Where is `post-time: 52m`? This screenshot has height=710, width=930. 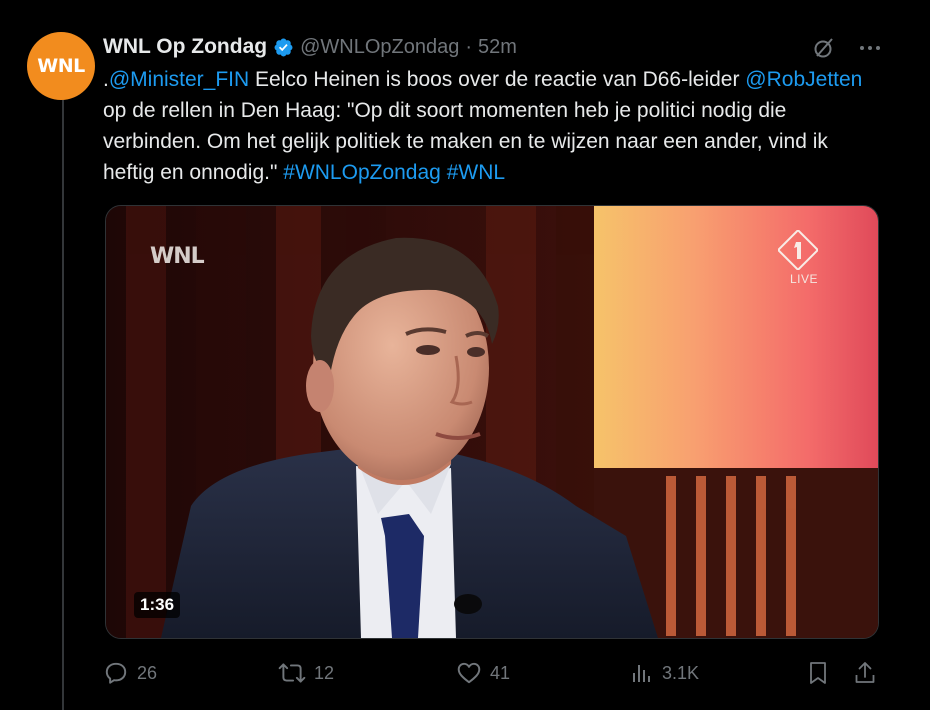 post-time: 52m is located at coordinates (497, 47).